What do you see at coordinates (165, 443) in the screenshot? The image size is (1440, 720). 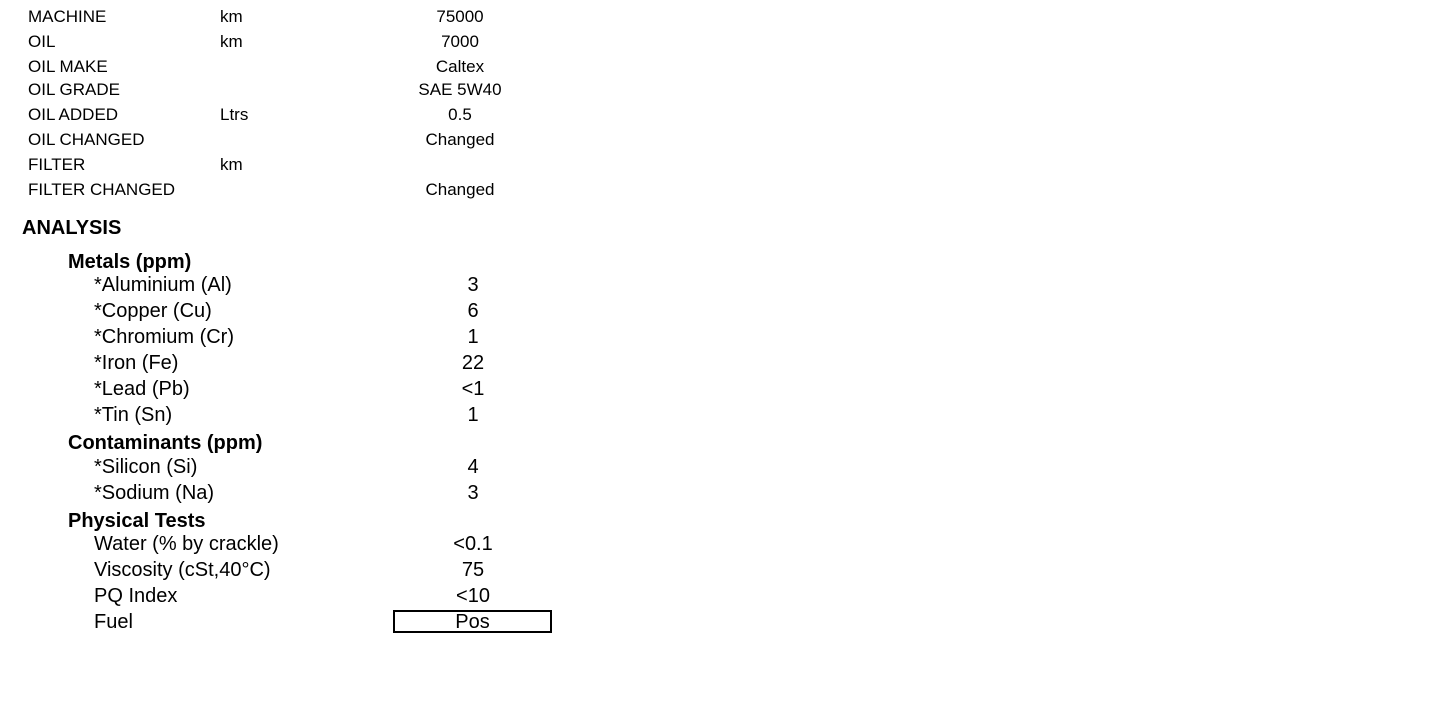 I see `contaminants-heading: Contaminants (ppm)` at bounding box center [165, 443].